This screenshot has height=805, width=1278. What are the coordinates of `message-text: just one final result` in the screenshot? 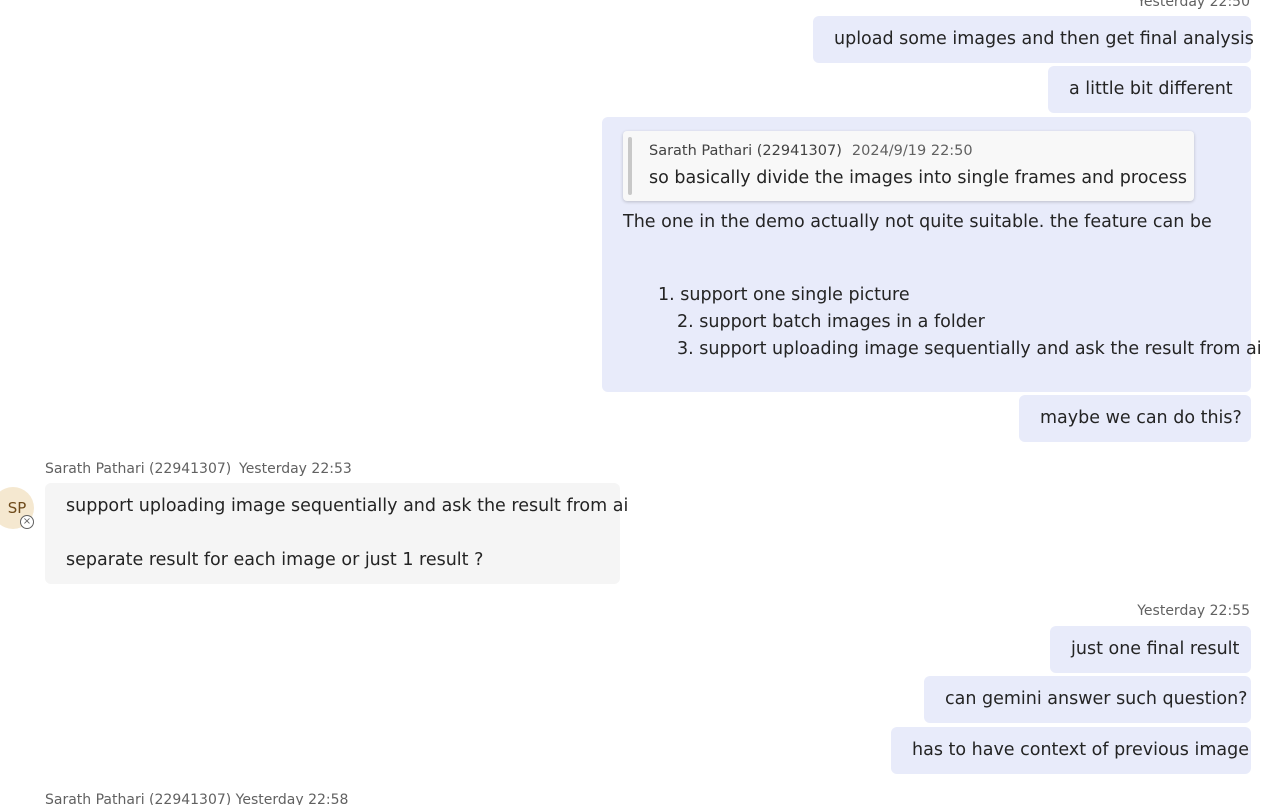 It's located at (1155, 649).